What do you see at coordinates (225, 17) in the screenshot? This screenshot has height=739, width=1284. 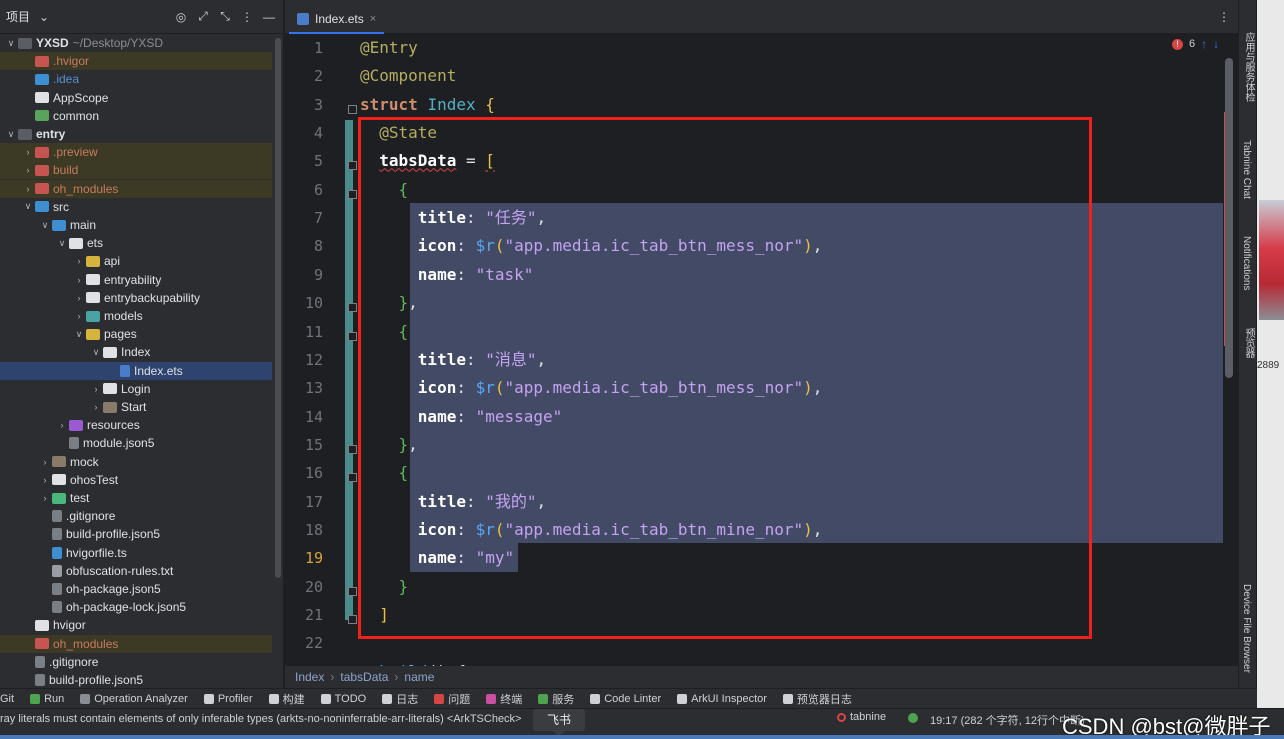 I see `collapse-all-icon: ⤡` at bounding box center [225, 17].